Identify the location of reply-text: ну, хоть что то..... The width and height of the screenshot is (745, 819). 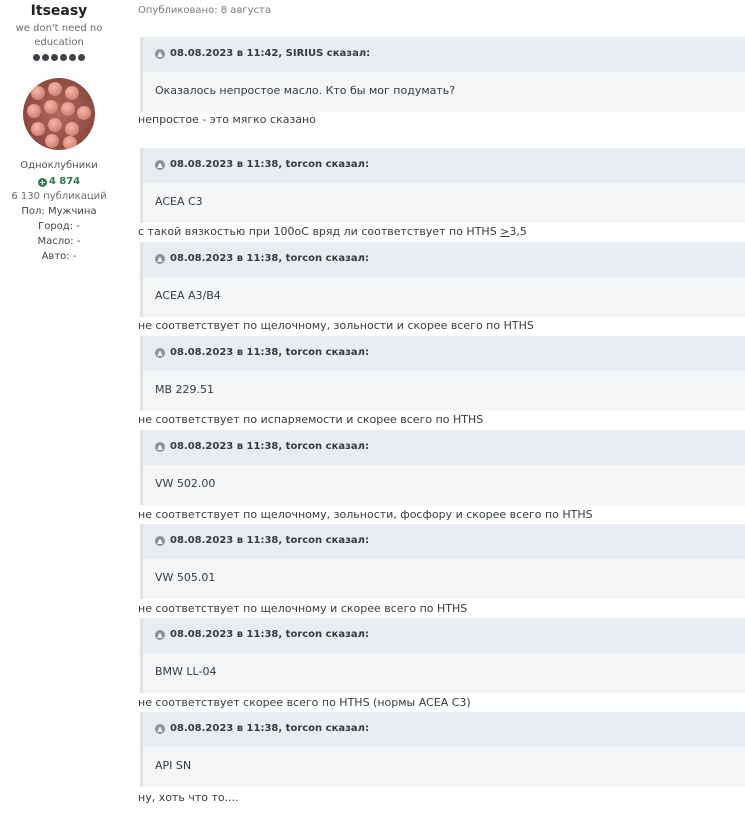
(188, 797).